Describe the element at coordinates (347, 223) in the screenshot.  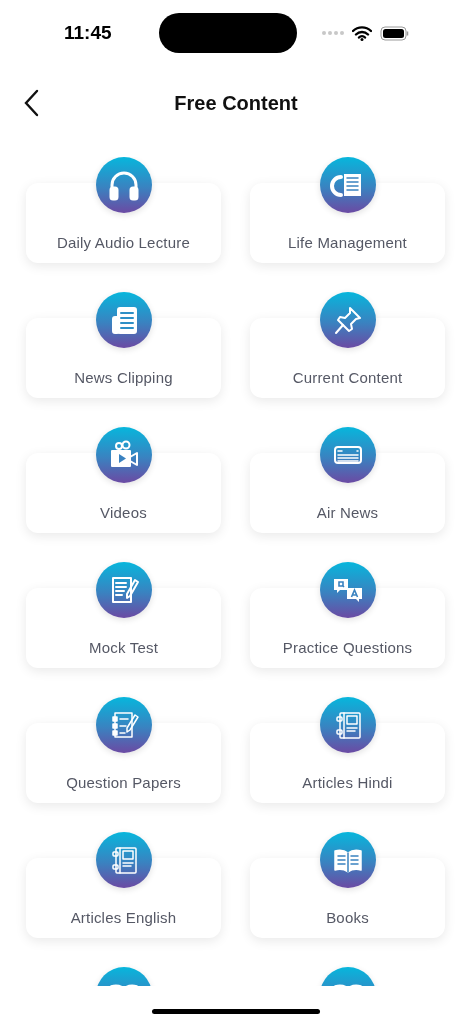
I see `content-tile-button: Life Management` at that location.